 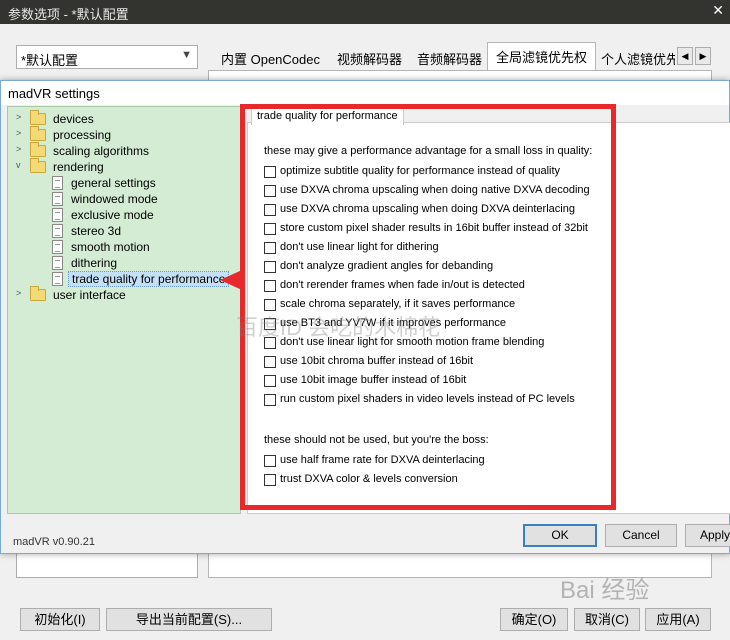 I want to click on watermark-text: 百度ID 会吃的木棉花, so click(x=338, y=327).